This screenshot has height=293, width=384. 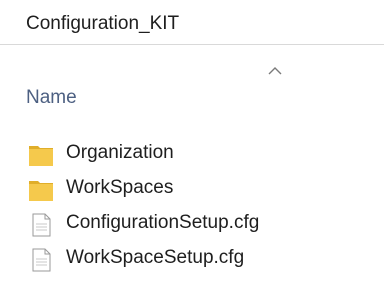 What do you see at coordinates (275, 71) in the screenshot?
I see `sort-ascending-icon` at bounding box center [275, 71].